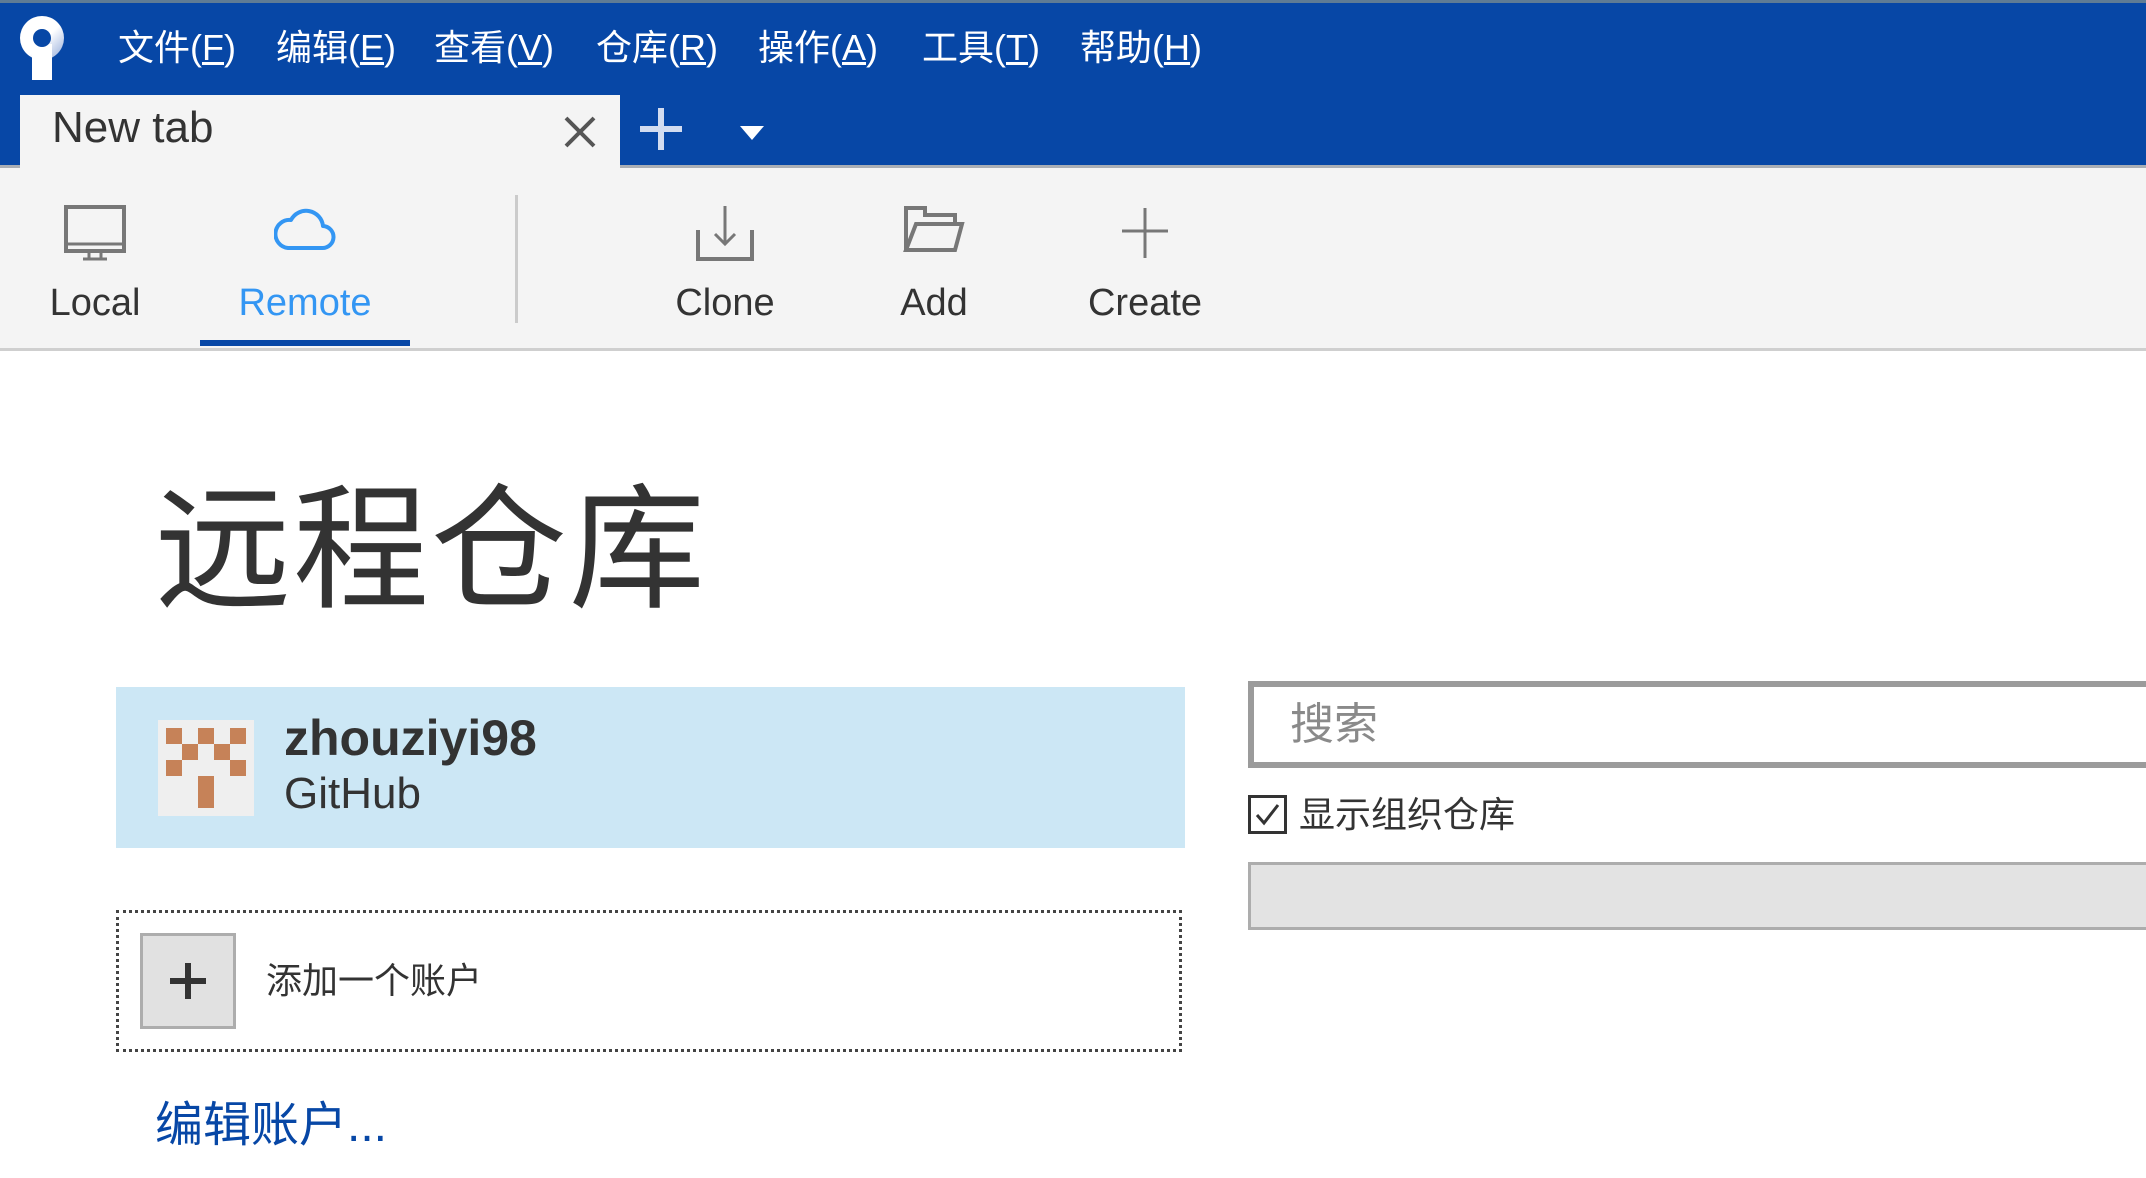 This screenshot has width=2146, height=1178. What do you see at coordinates (1145, 303) in the screenshot?
I see `create-label: Create` at bounding box center [1145, 303].